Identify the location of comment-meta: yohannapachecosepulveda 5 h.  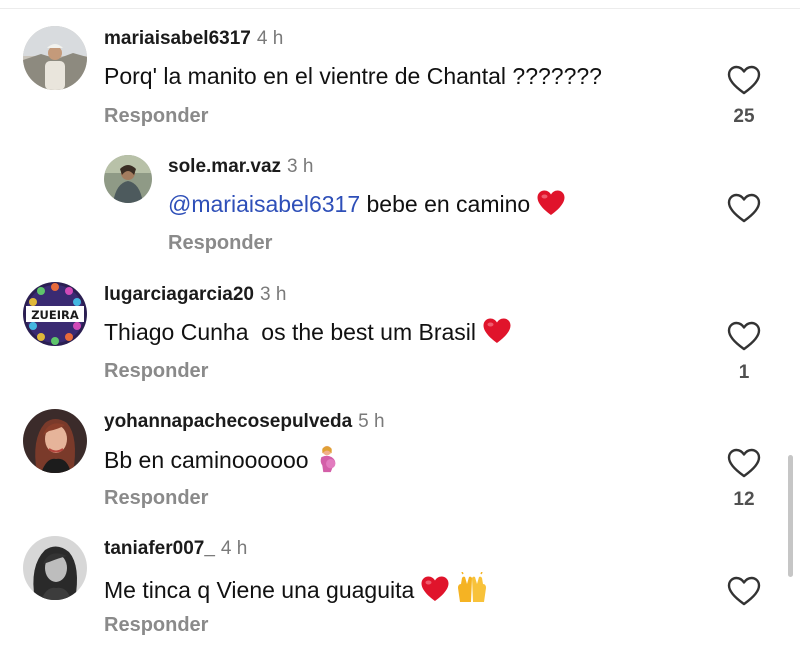
(244, 422).